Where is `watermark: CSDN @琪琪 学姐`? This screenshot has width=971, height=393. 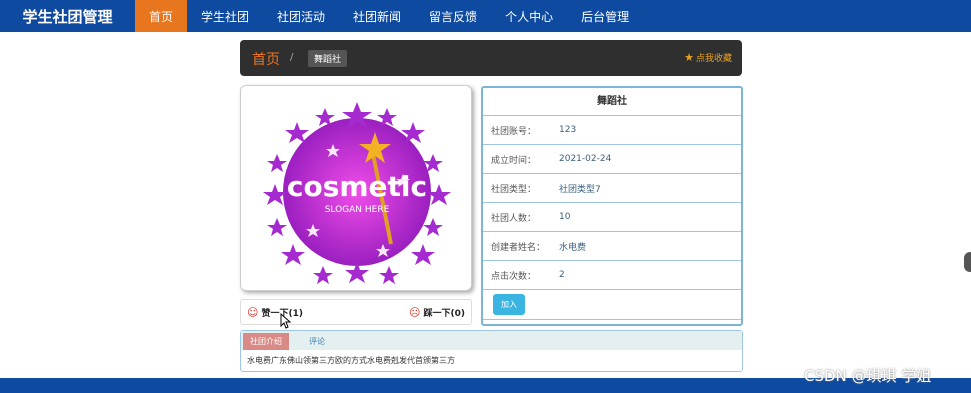 watermark: CSDN @琪琪 学姐 is located at coordinates (868, 376).